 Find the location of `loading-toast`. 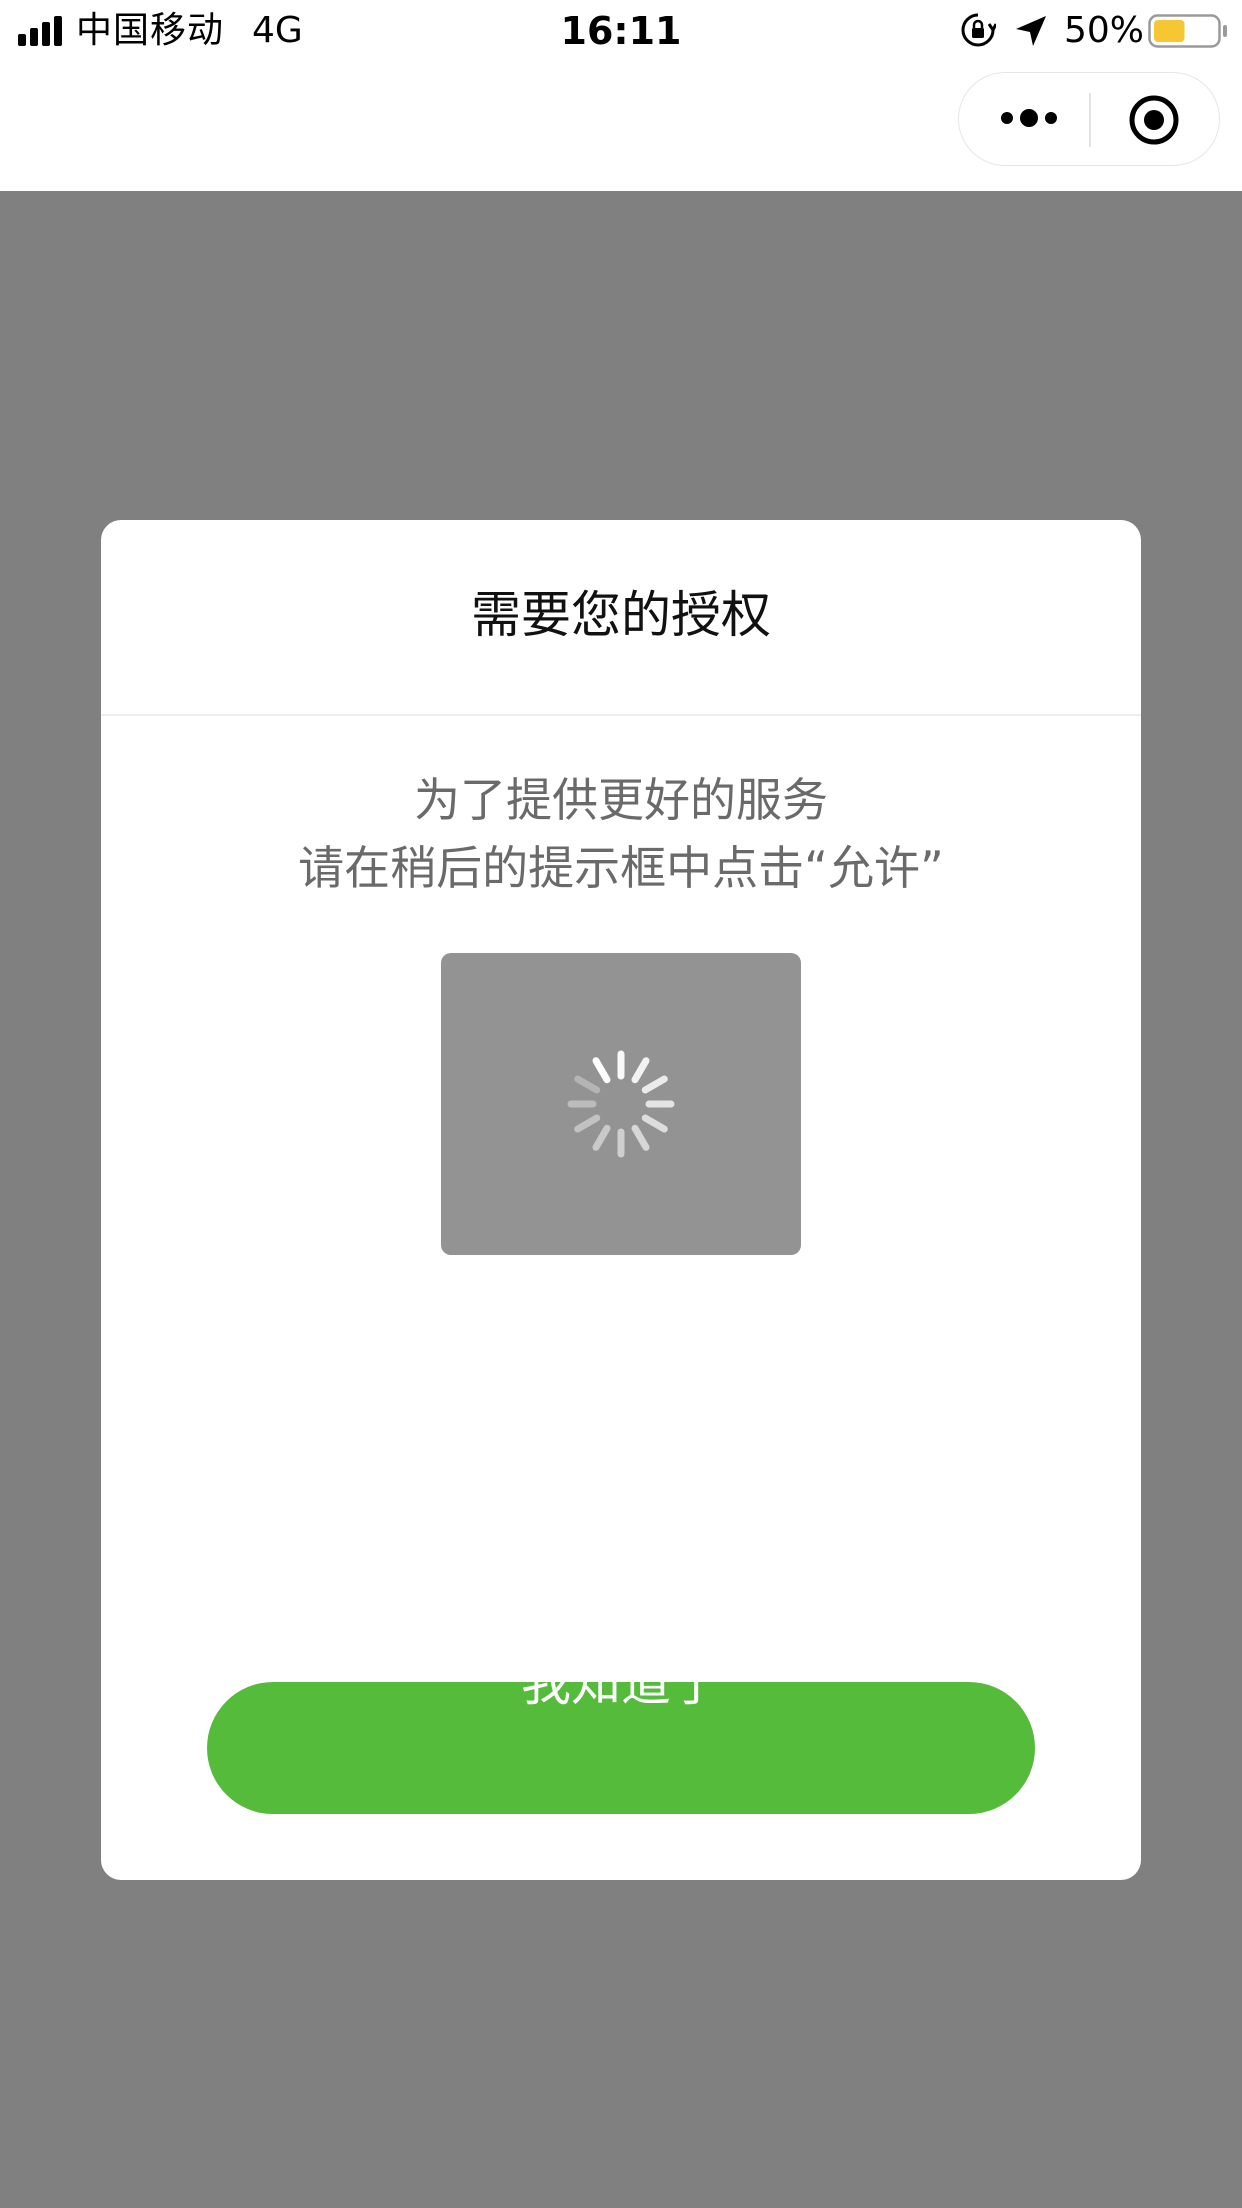

loading-toast is located at coordinates (621, 1104).